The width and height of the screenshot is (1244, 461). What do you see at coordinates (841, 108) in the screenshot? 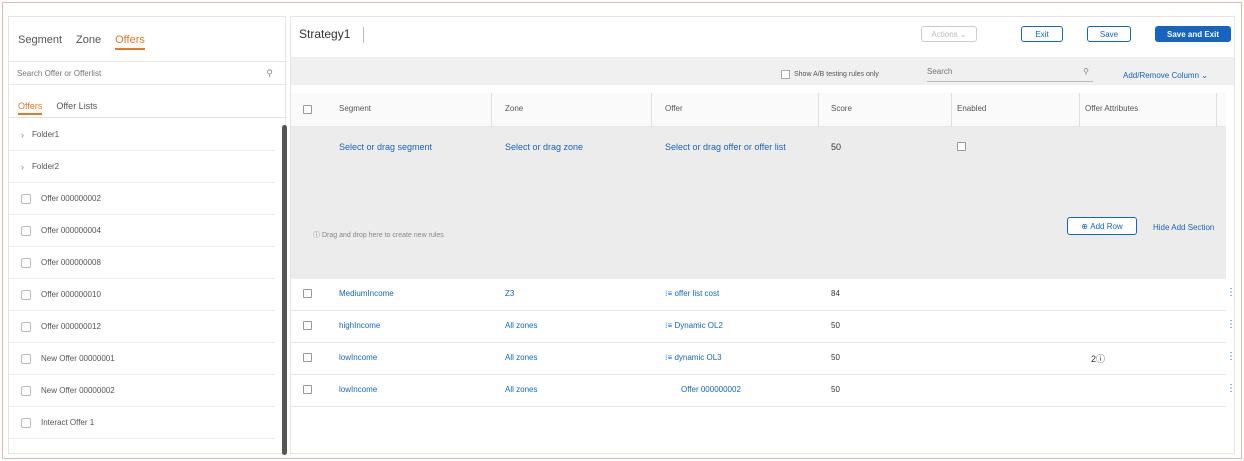
I see `col-score: Score` at bounding box center [841, 108].